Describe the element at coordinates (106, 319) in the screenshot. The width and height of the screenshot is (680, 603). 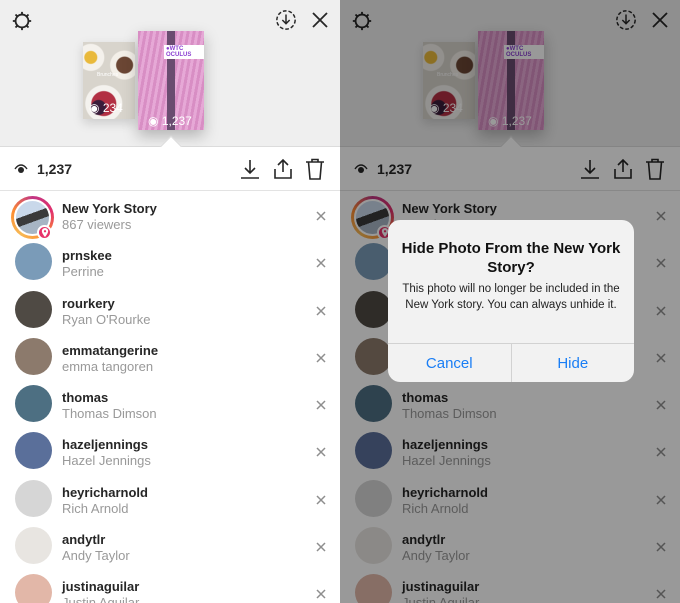
I see `viewer-full-name: Ryan O'Rourke` at that location.